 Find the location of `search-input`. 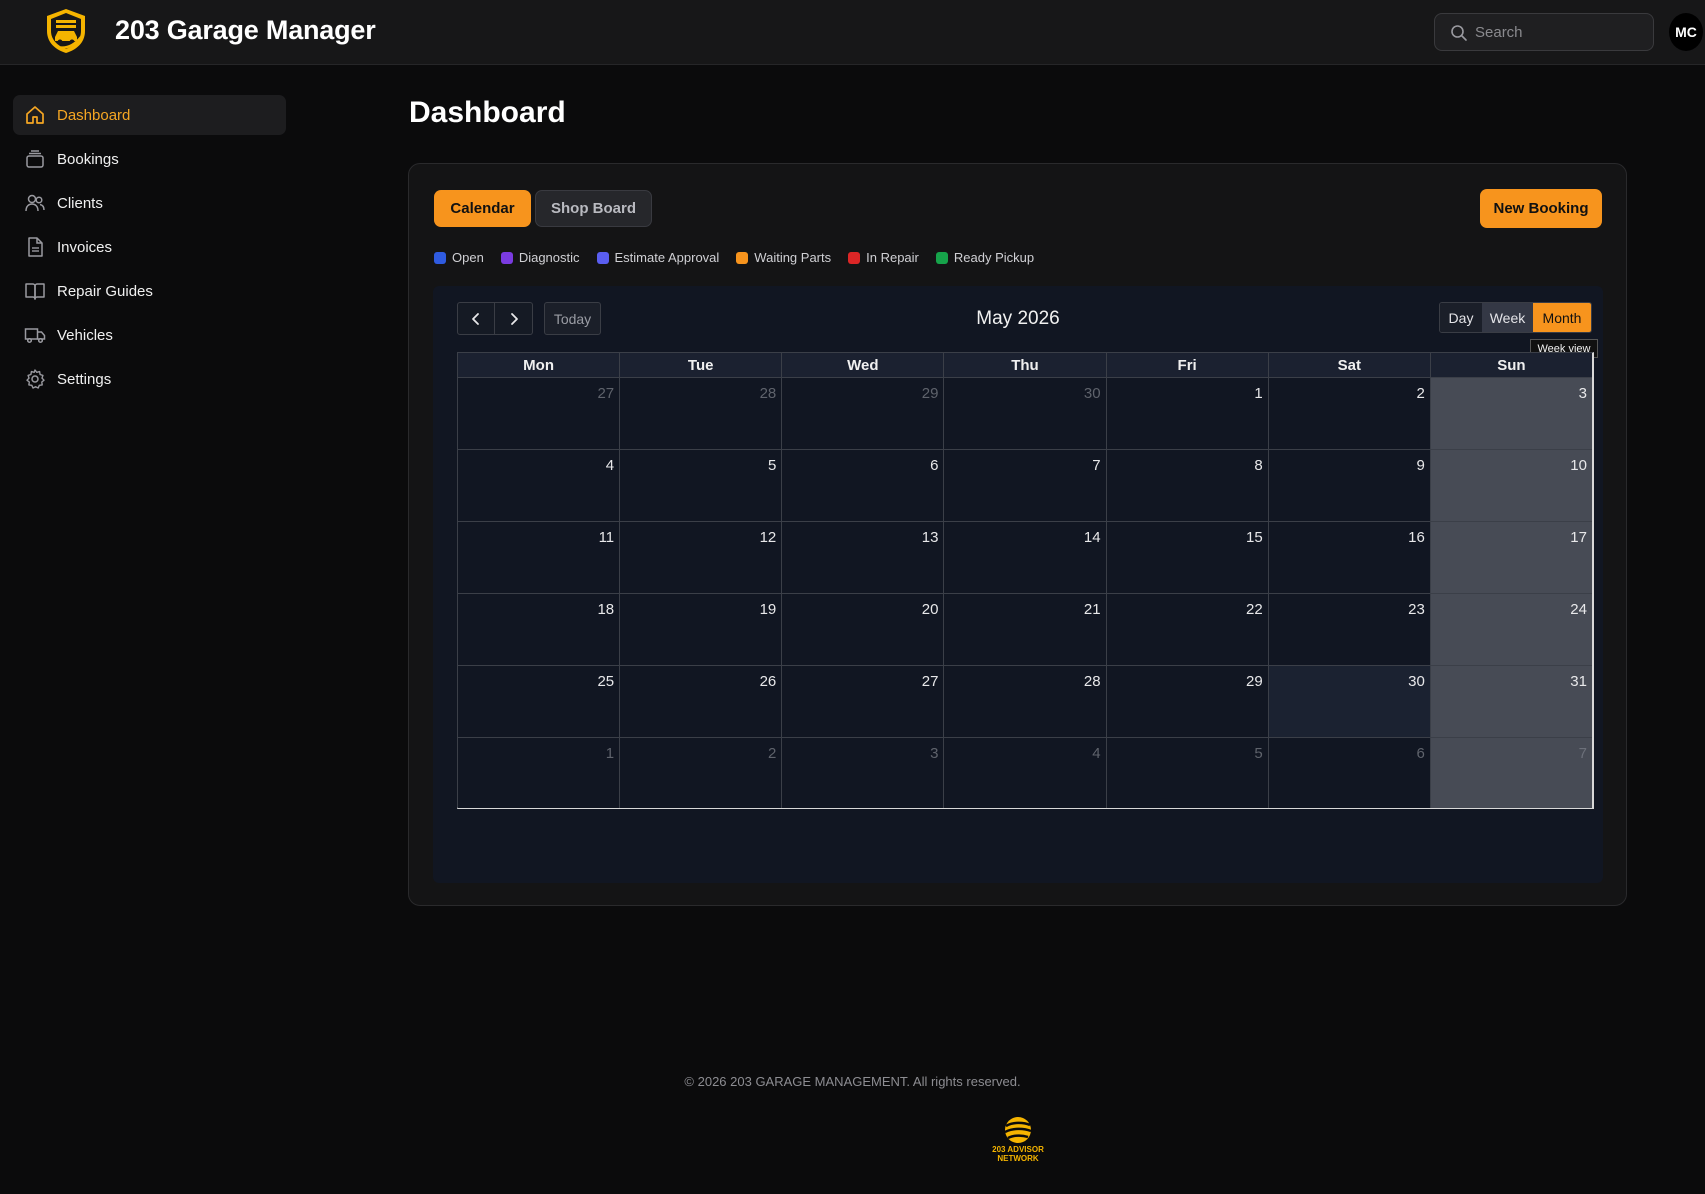

search-input is located at coordinates (1560, 32).